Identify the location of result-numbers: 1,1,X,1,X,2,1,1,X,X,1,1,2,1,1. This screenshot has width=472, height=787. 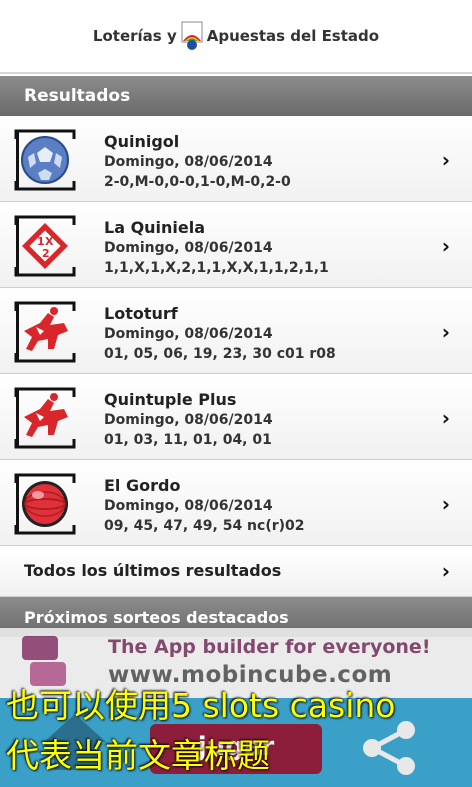
(216, 268).